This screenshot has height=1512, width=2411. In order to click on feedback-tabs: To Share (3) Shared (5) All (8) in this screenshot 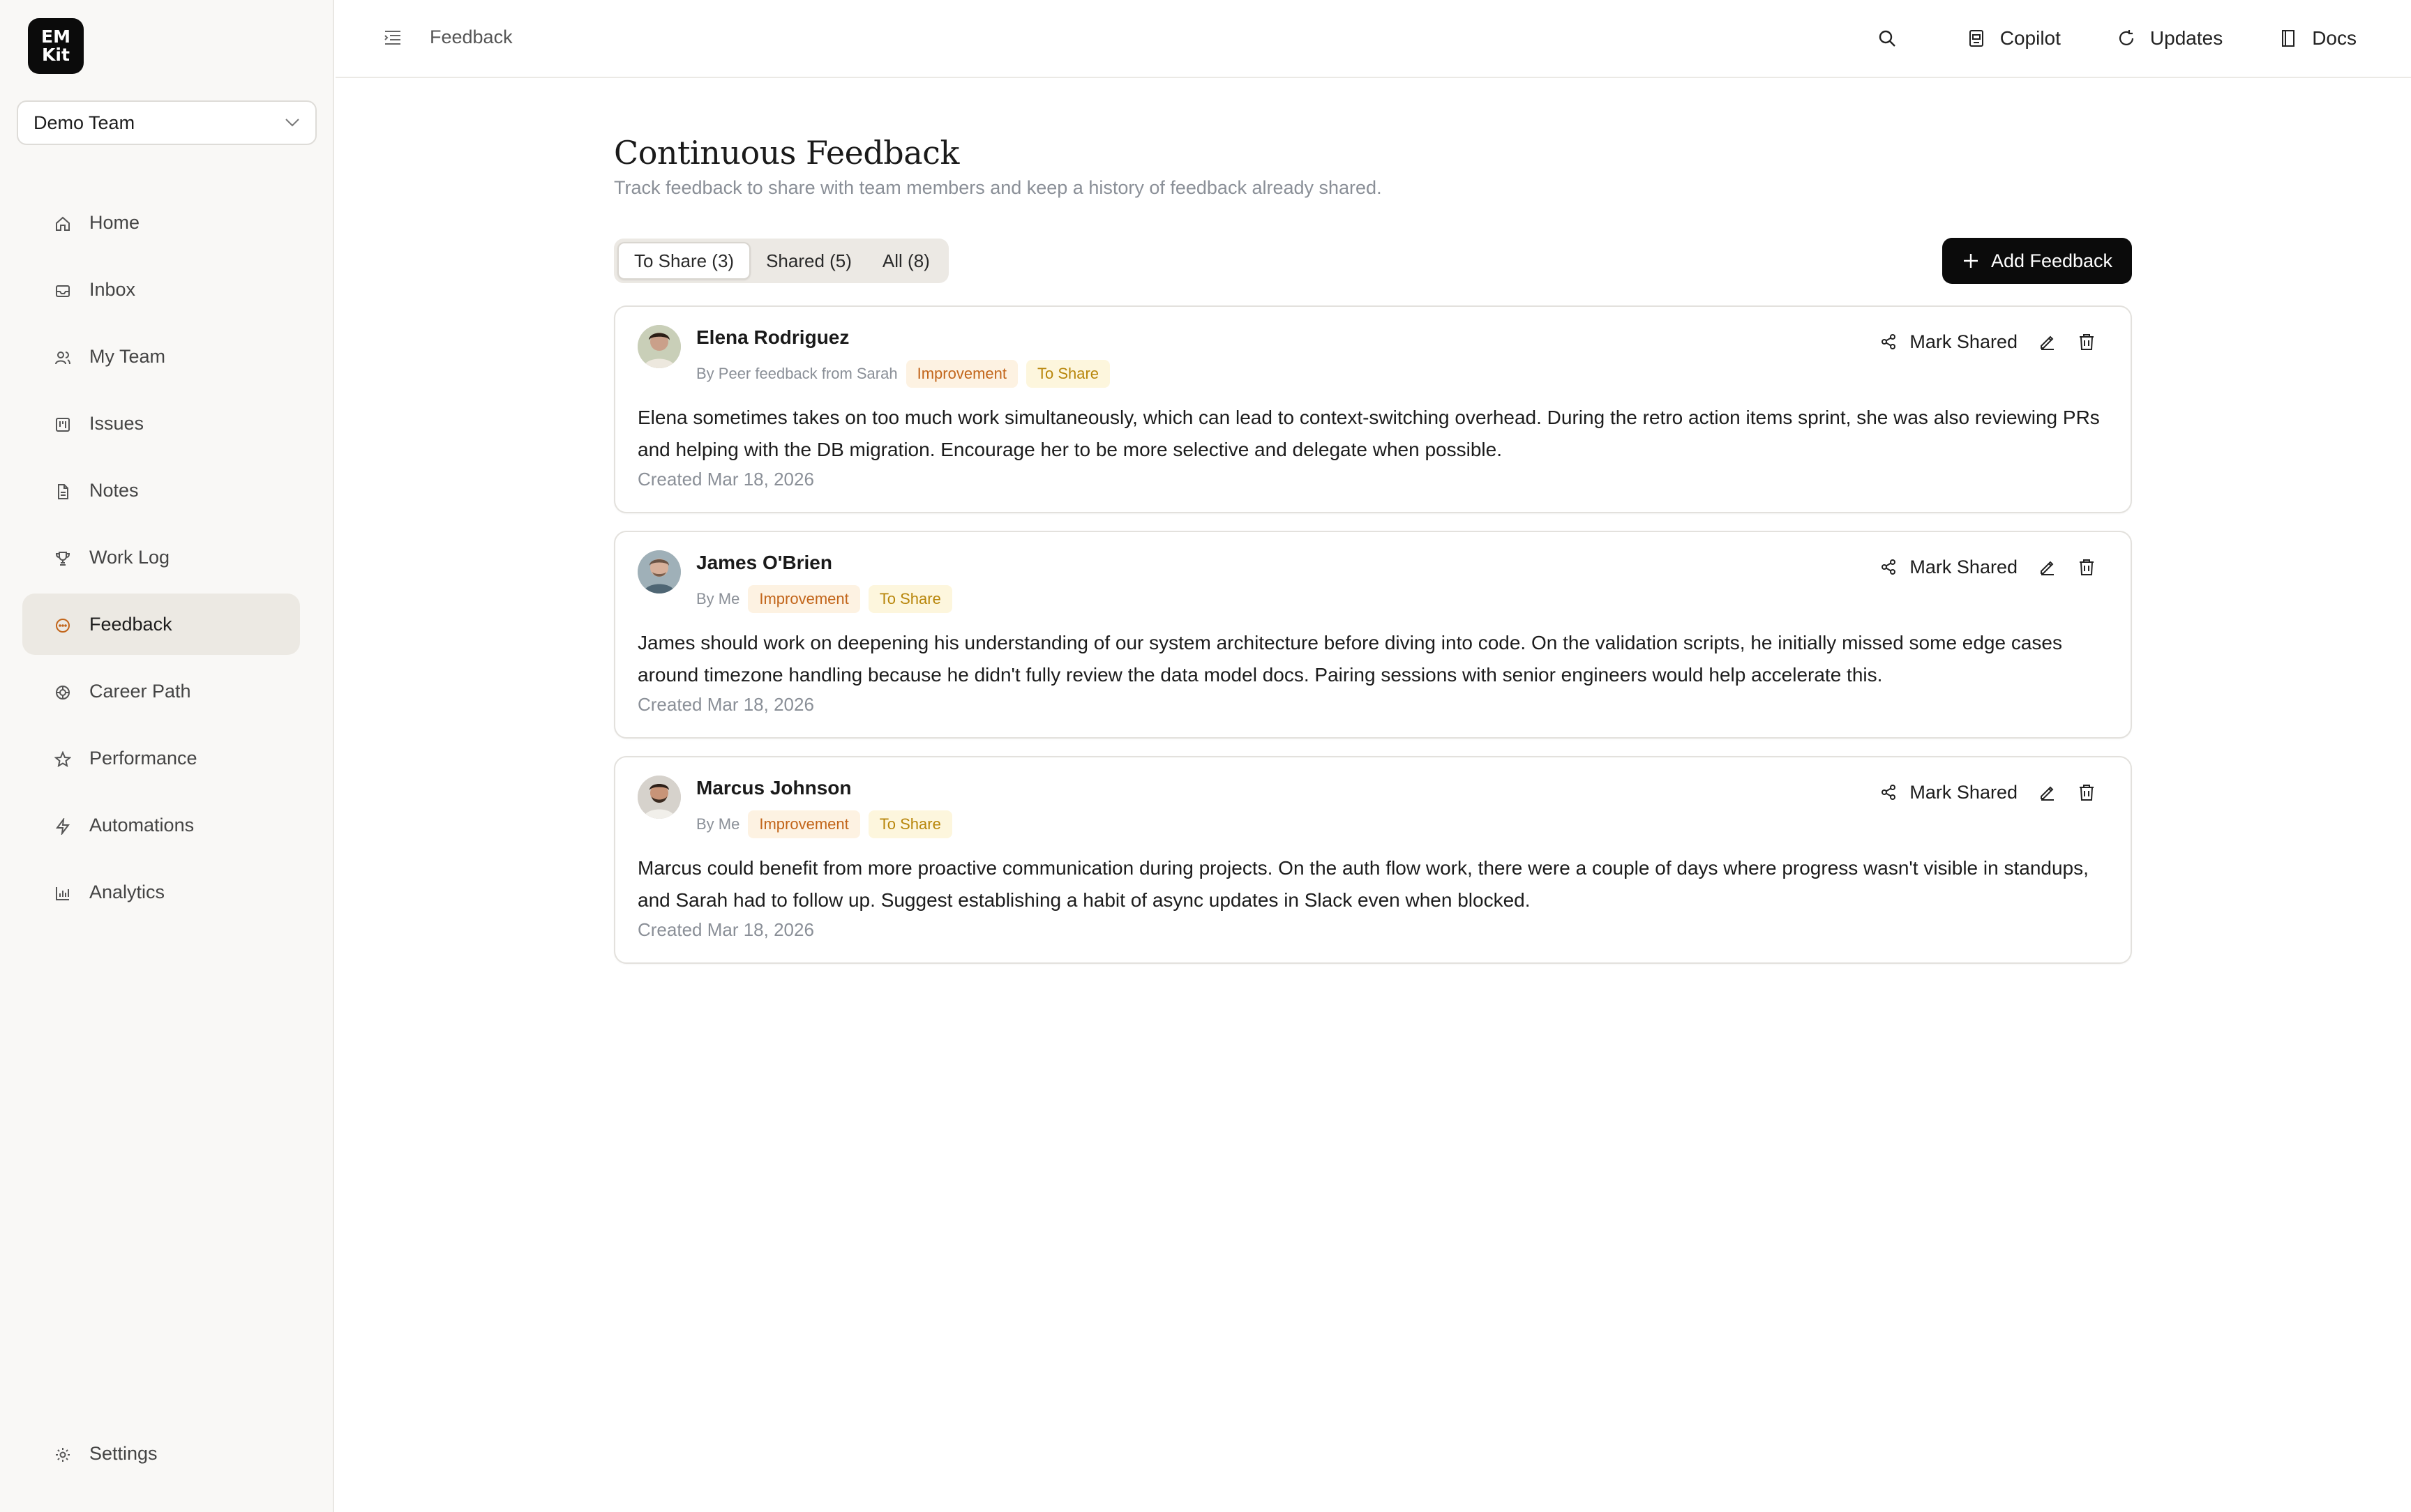, I will do `click(781, 261)`.